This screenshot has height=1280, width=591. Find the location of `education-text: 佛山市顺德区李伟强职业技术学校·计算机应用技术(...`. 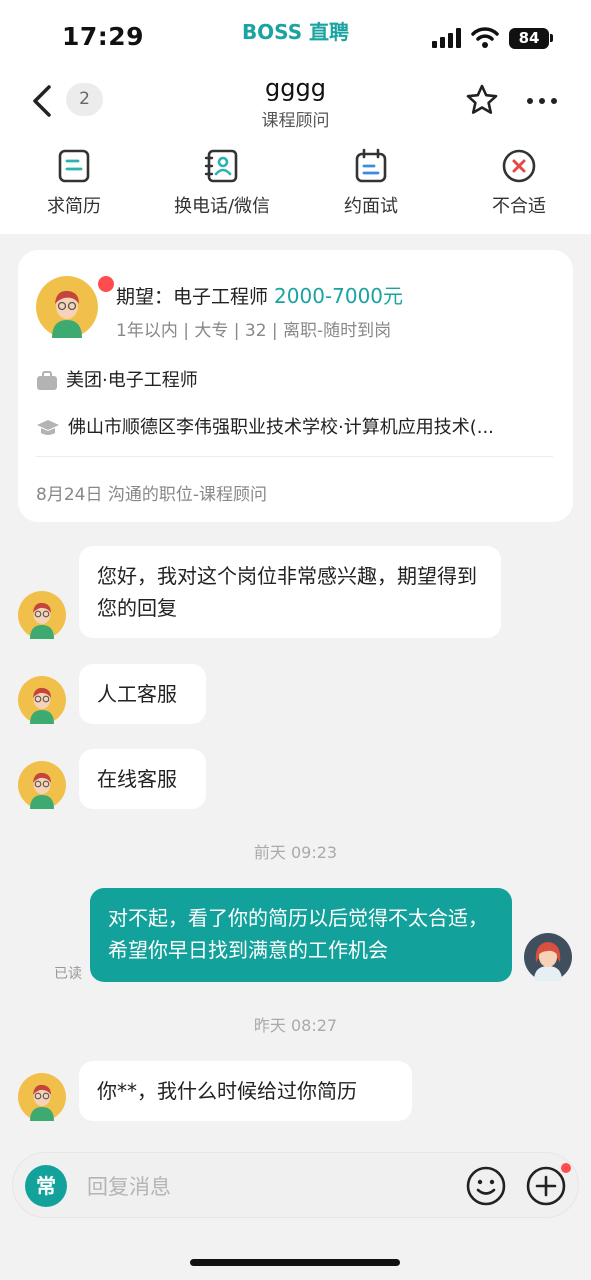

education-text: 佛山市顺德区李伟强职业技术学校·计算机应用技术(... is located at coordinates (281, 427).